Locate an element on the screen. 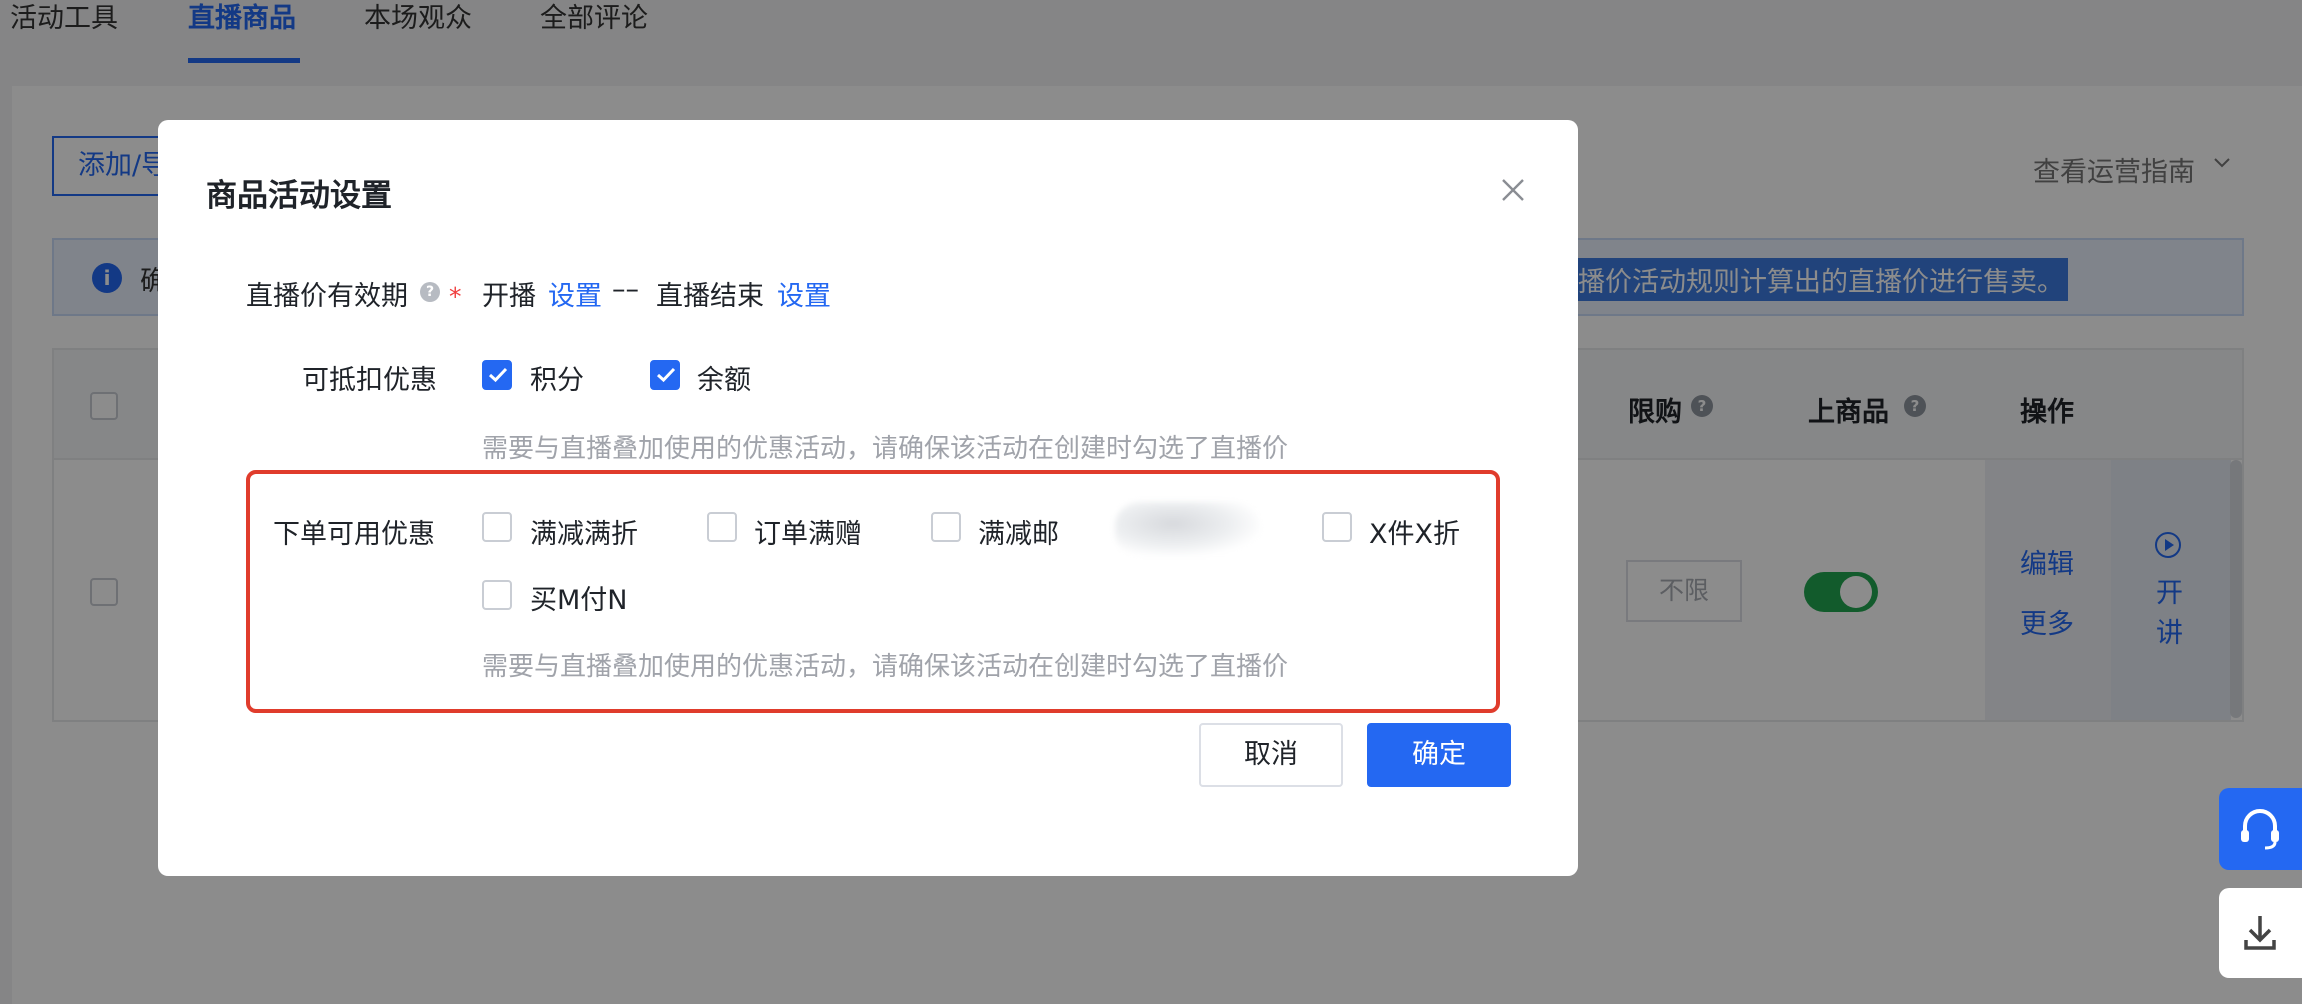  balance-checkbox is located at coordinates (665, 375).